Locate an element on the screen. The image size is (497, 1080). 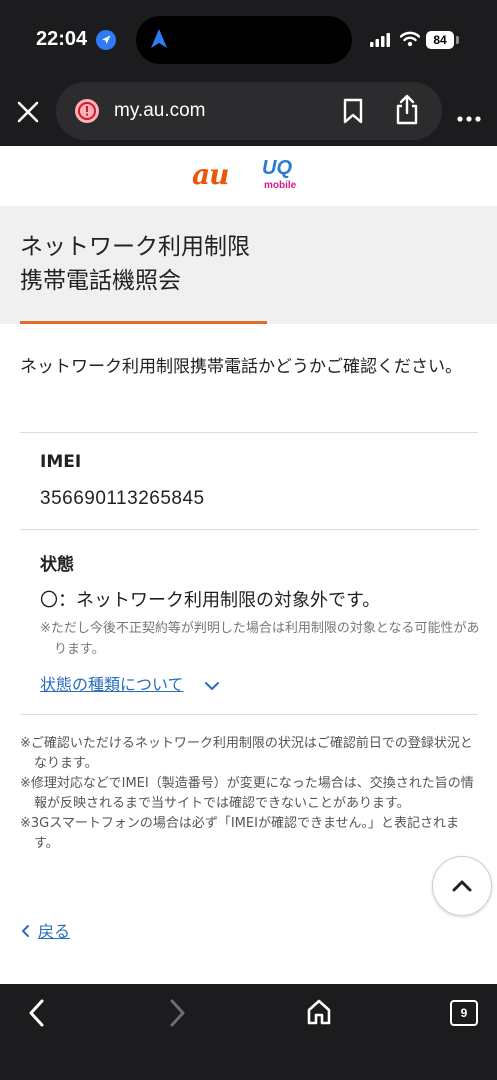
browser-toolbar: my.au.com is located at coordinates (248, 113).